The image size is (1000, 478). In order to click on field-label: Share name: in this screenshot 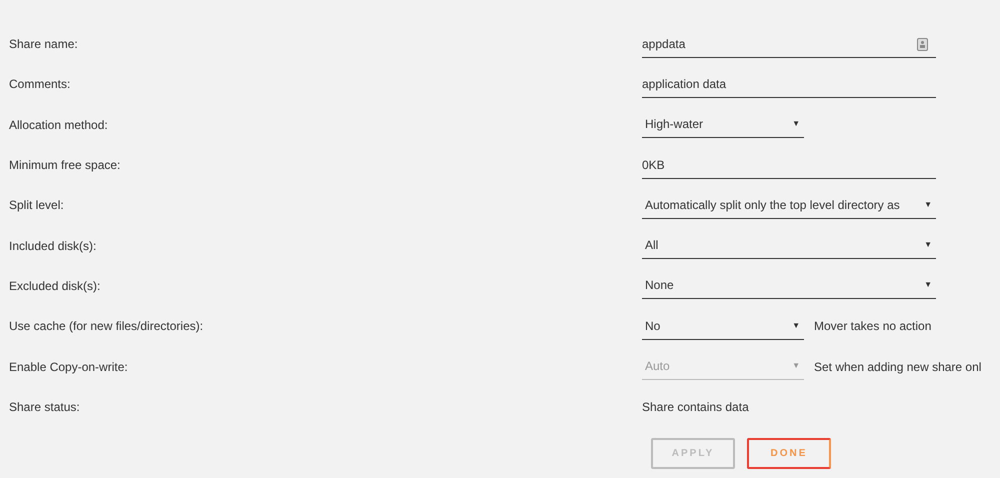, I will do `click(43, 45)`.